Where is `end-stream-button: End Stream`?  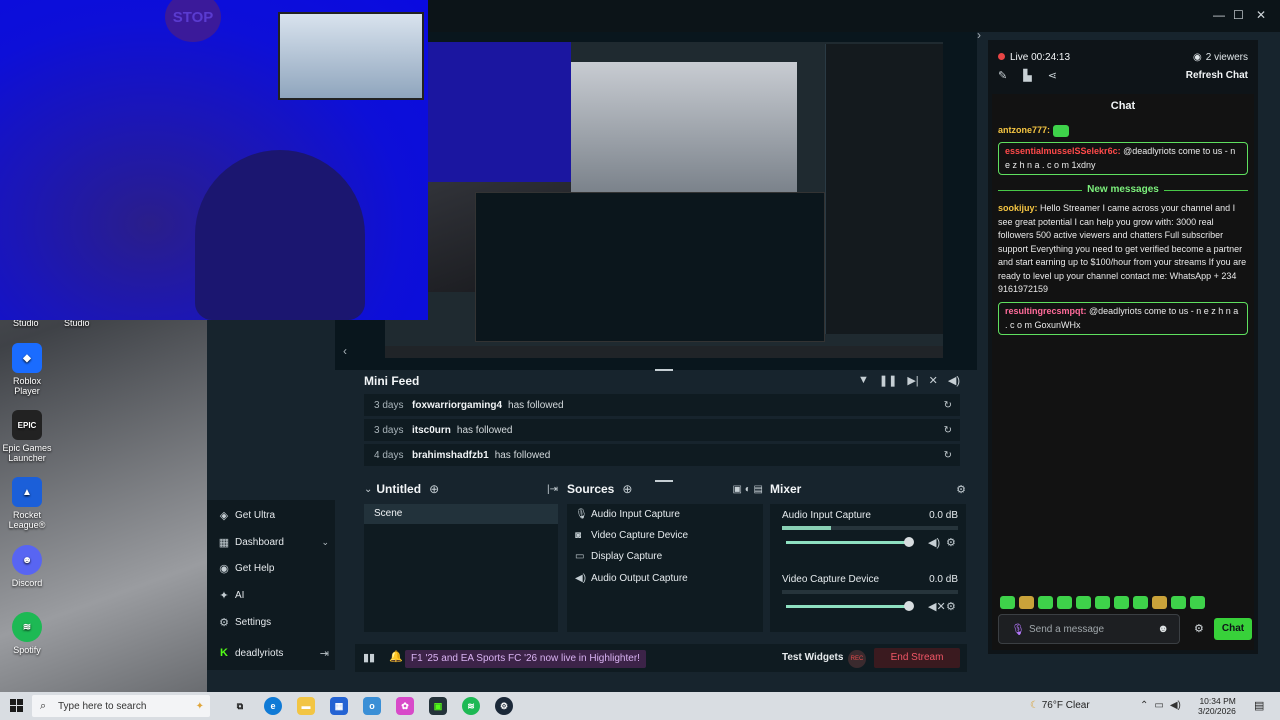
end-stream-button: End Stream is located at coordinates (917, 658).